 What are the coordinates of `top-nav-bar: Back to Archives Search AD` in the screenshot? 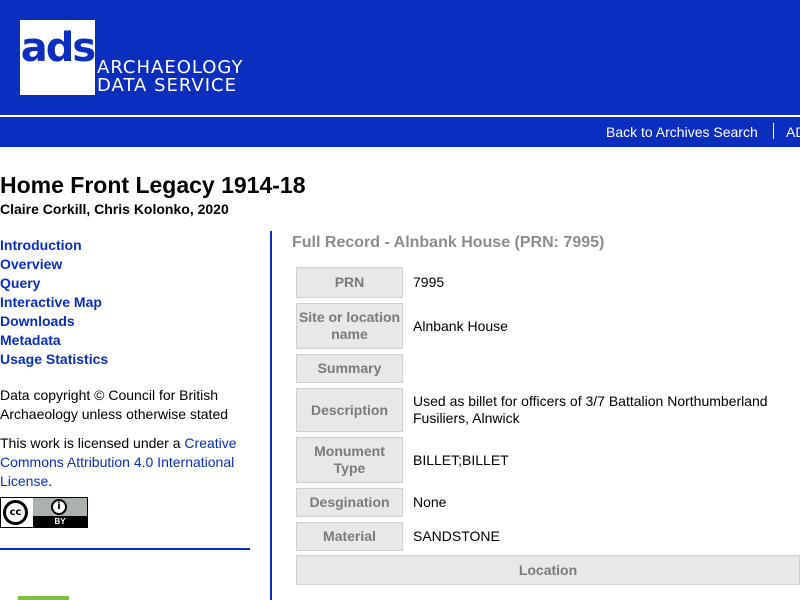 It's located at (400, 132).